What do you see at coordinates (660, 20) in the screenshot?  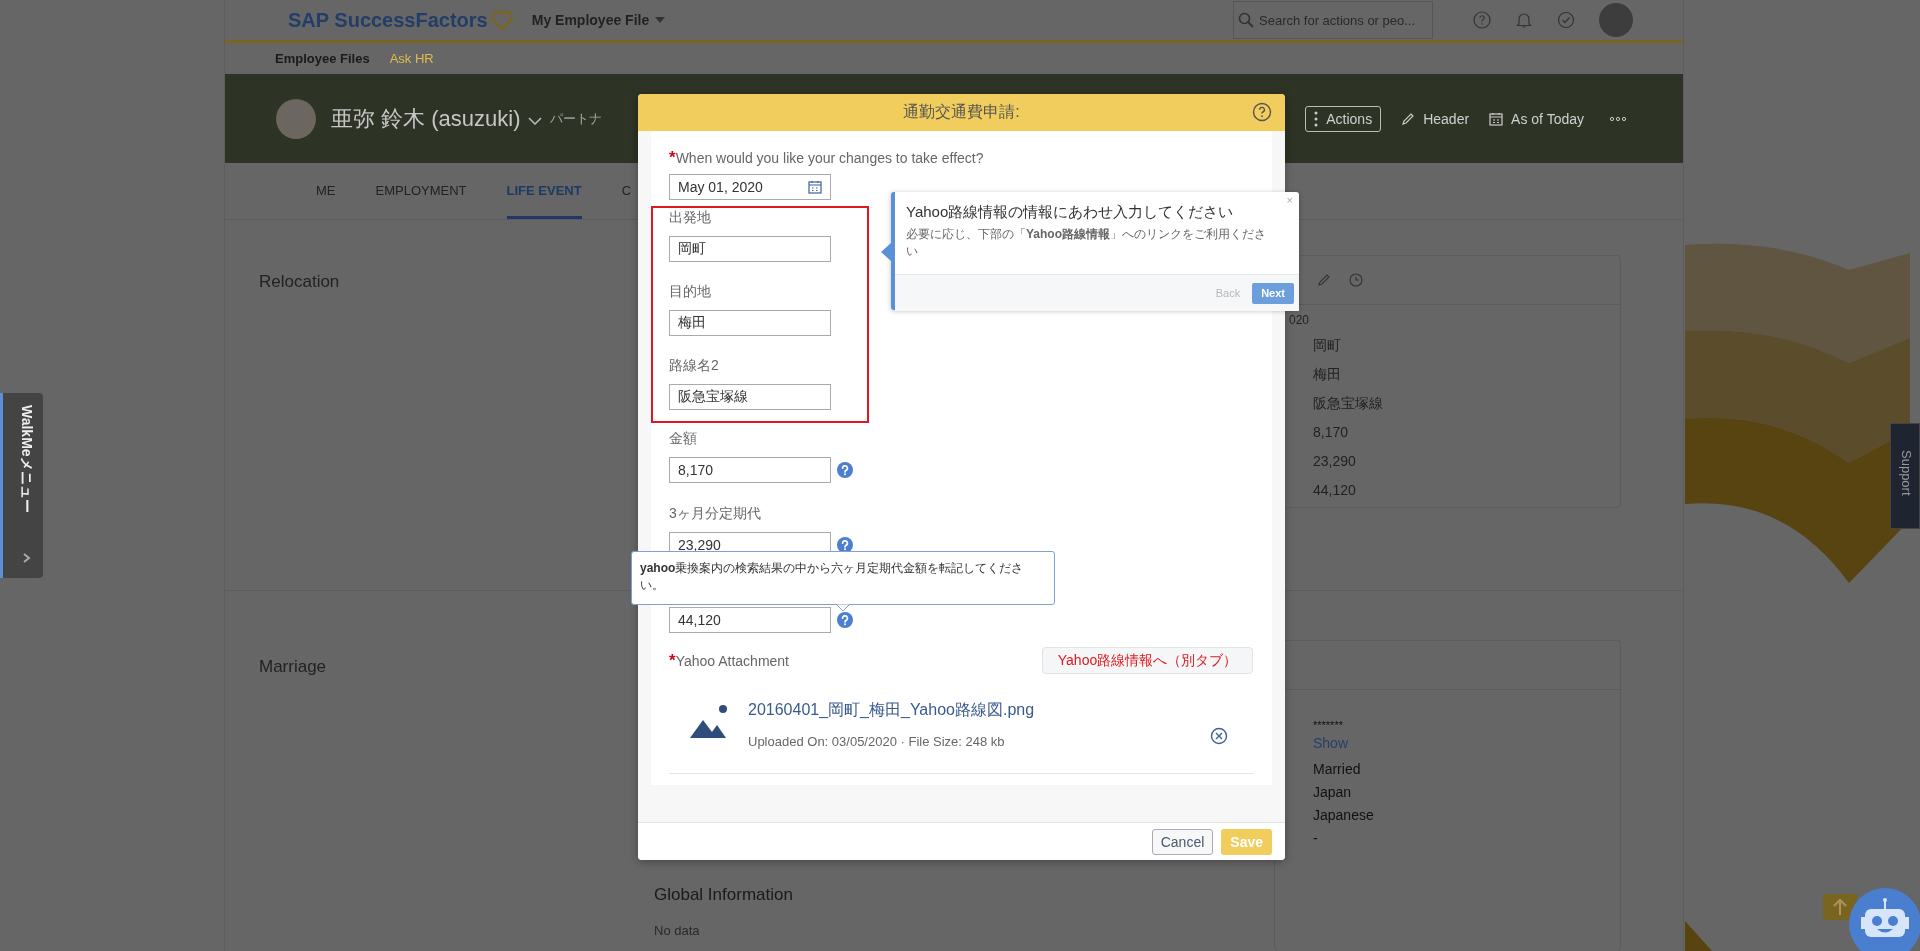 I see `caret-icon` at bounding box center [660, 20].